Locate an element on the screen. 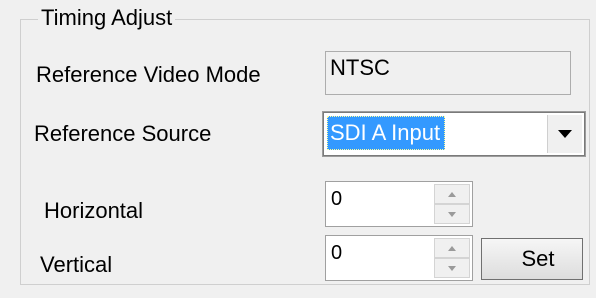 The height and width of the screenshot is (298, 596). horizontal-value: 0 is located at coordinates (336, 199).